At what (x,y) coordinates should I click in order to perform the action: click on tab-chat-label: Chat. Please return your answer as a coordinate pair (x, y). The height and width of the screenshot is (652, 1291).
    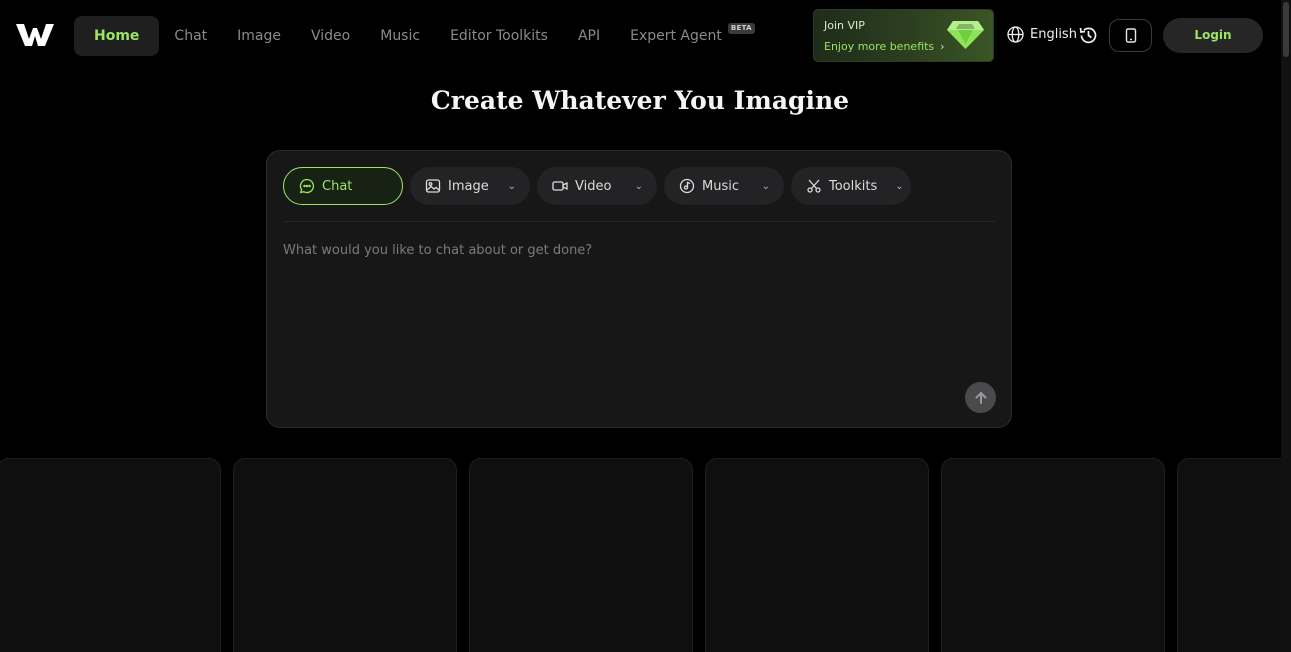
    Looking at the image, I should click on (337, 186).